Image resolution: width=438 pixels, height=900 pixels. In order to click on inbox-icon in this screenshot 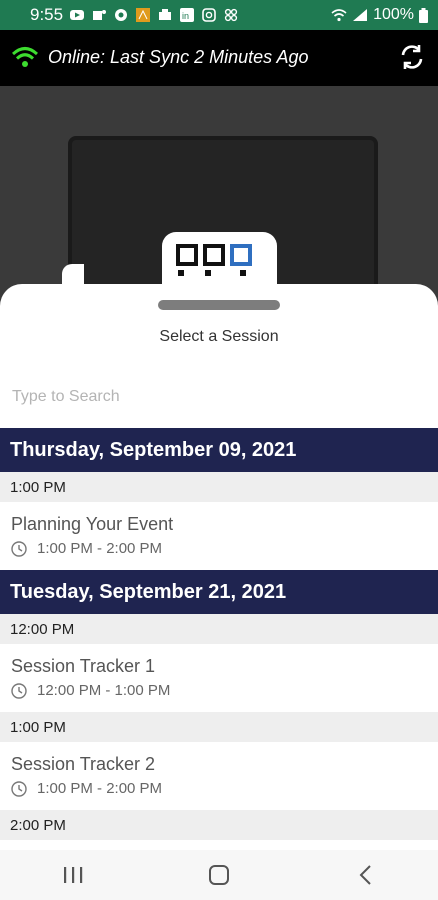, I will do `click(165, 14)`.